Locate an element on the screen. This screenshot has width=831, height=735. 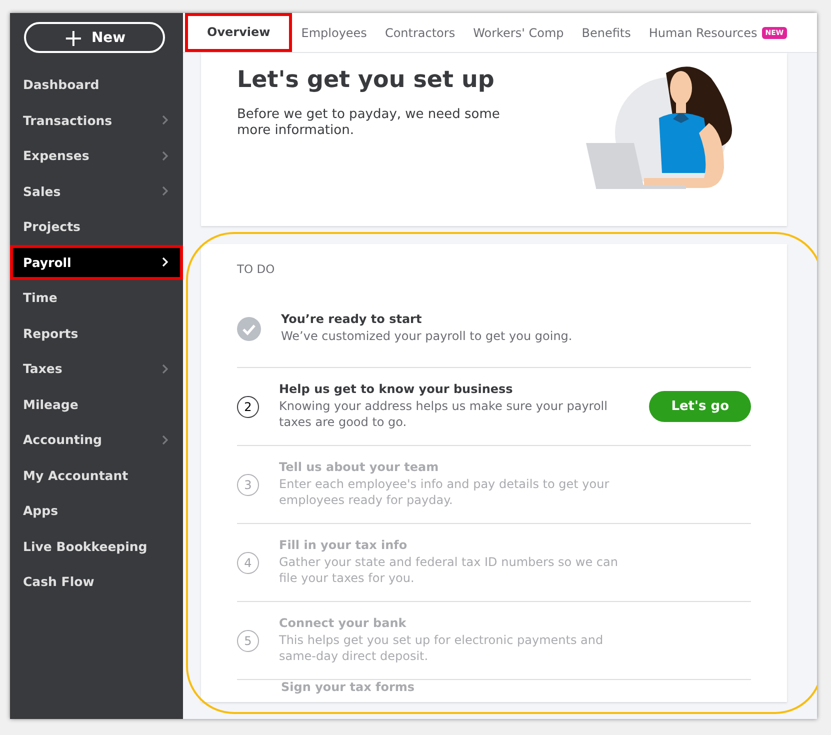
step-number: 2 is located at coordinates (248, 407).